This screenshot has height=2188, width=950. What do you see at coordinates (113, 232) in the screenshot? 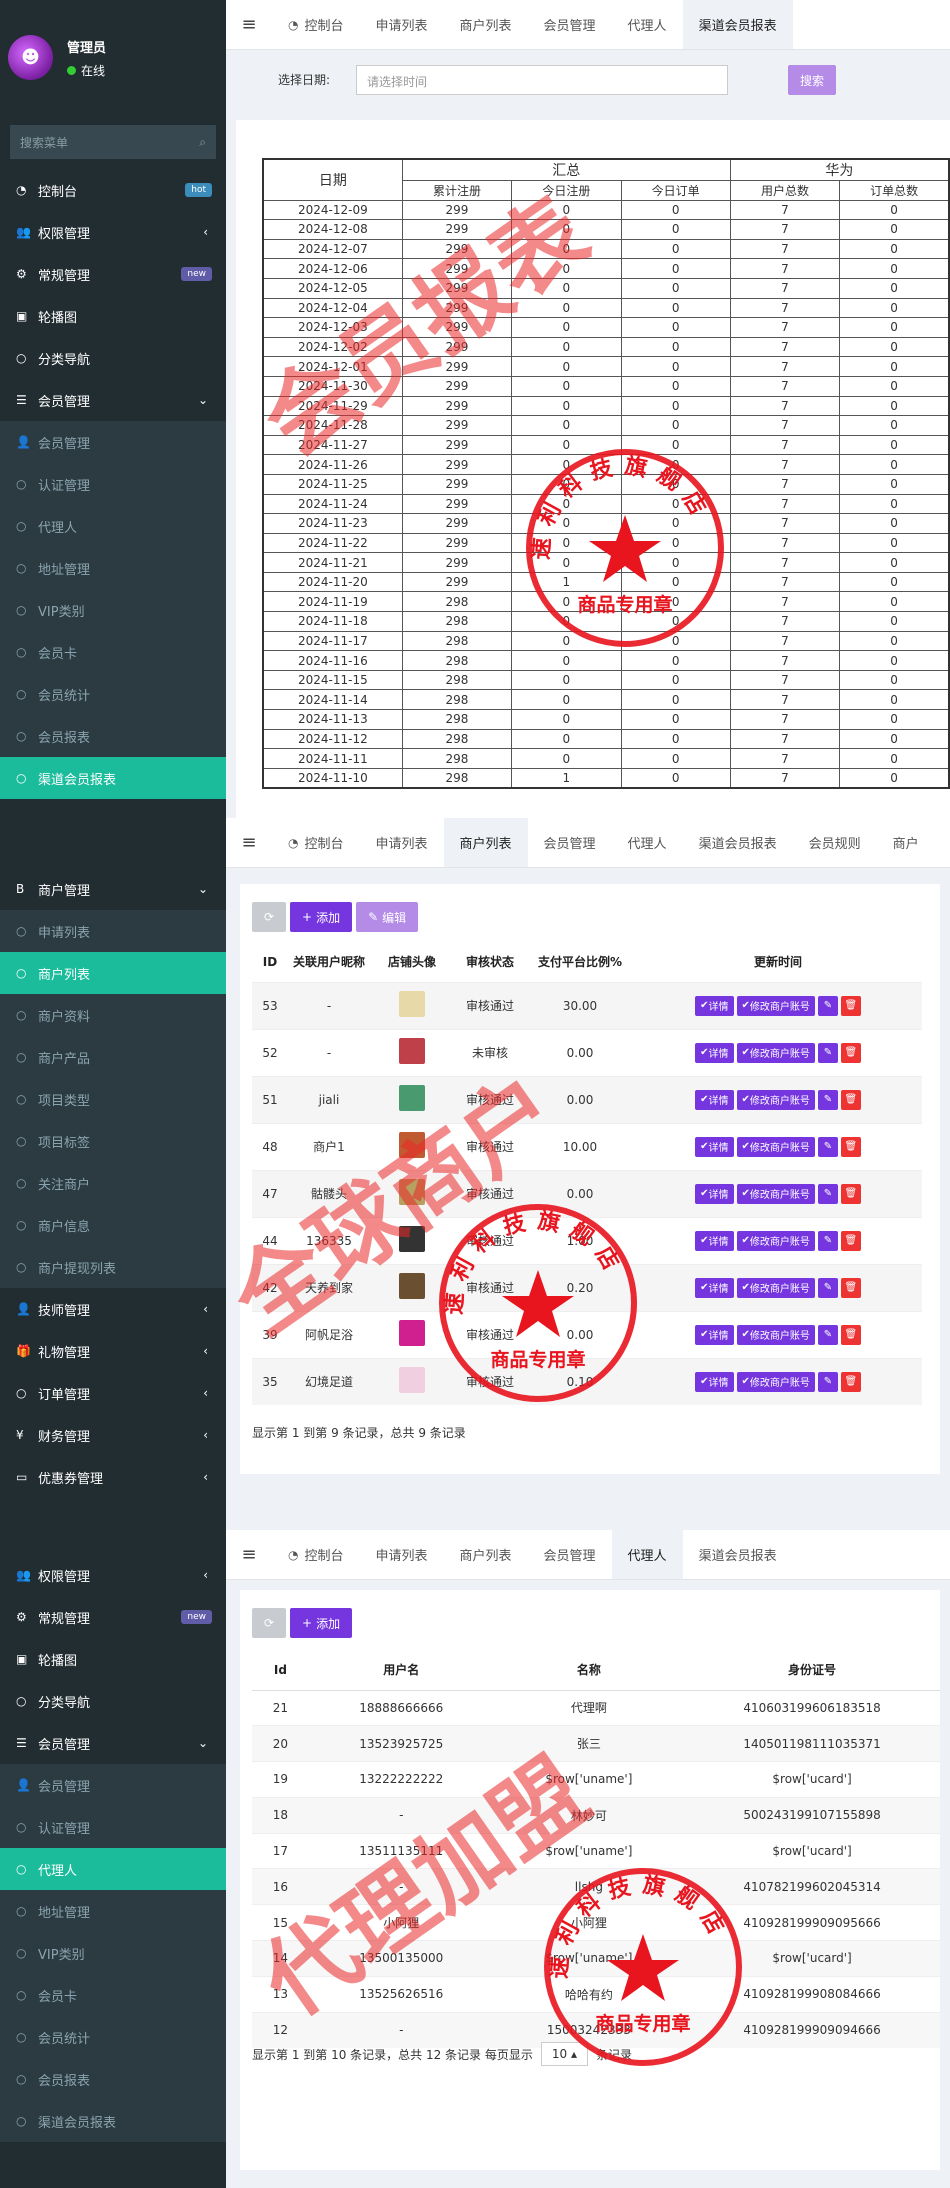
I see `sidebar-item-1: 👥 权限管理 ‹` at bounding box center [113, 232].